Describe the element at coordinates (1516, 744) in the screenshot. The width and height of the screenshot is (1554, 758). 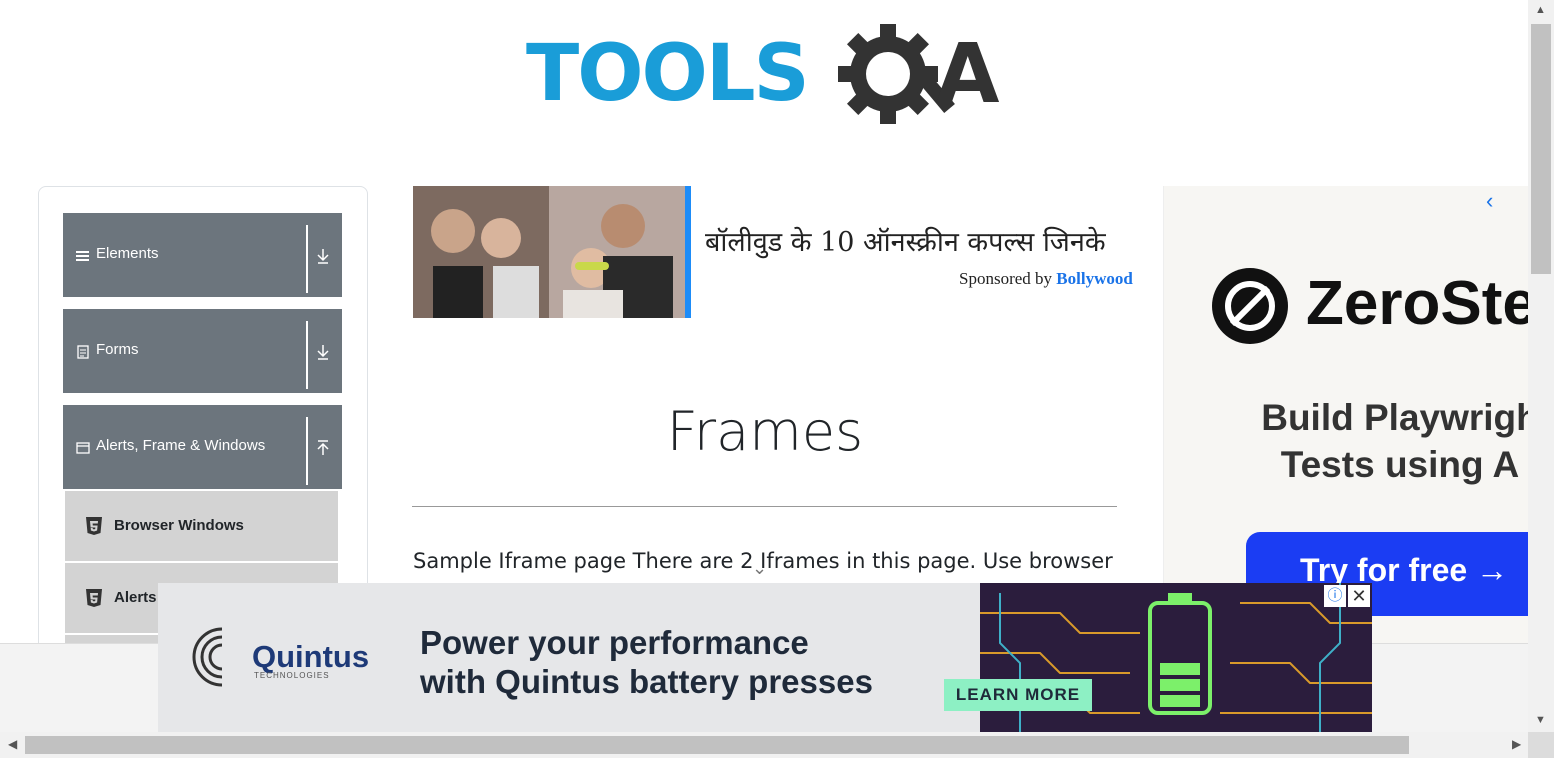
I see `scroll-right-icon: ▶` at that location.